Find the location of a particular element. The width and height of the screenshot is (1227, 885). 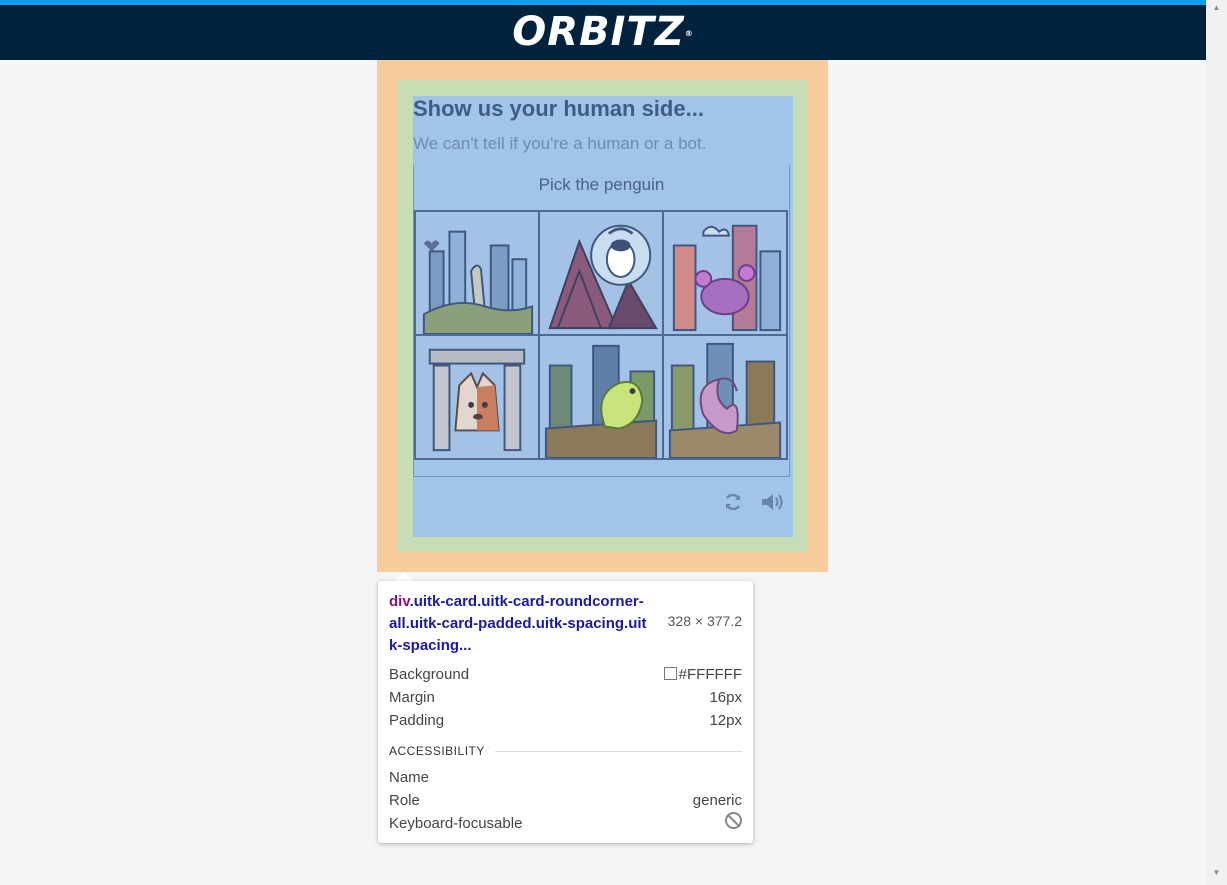

prop-row-margin: Margin 16px is located at coordinates (565, 697).